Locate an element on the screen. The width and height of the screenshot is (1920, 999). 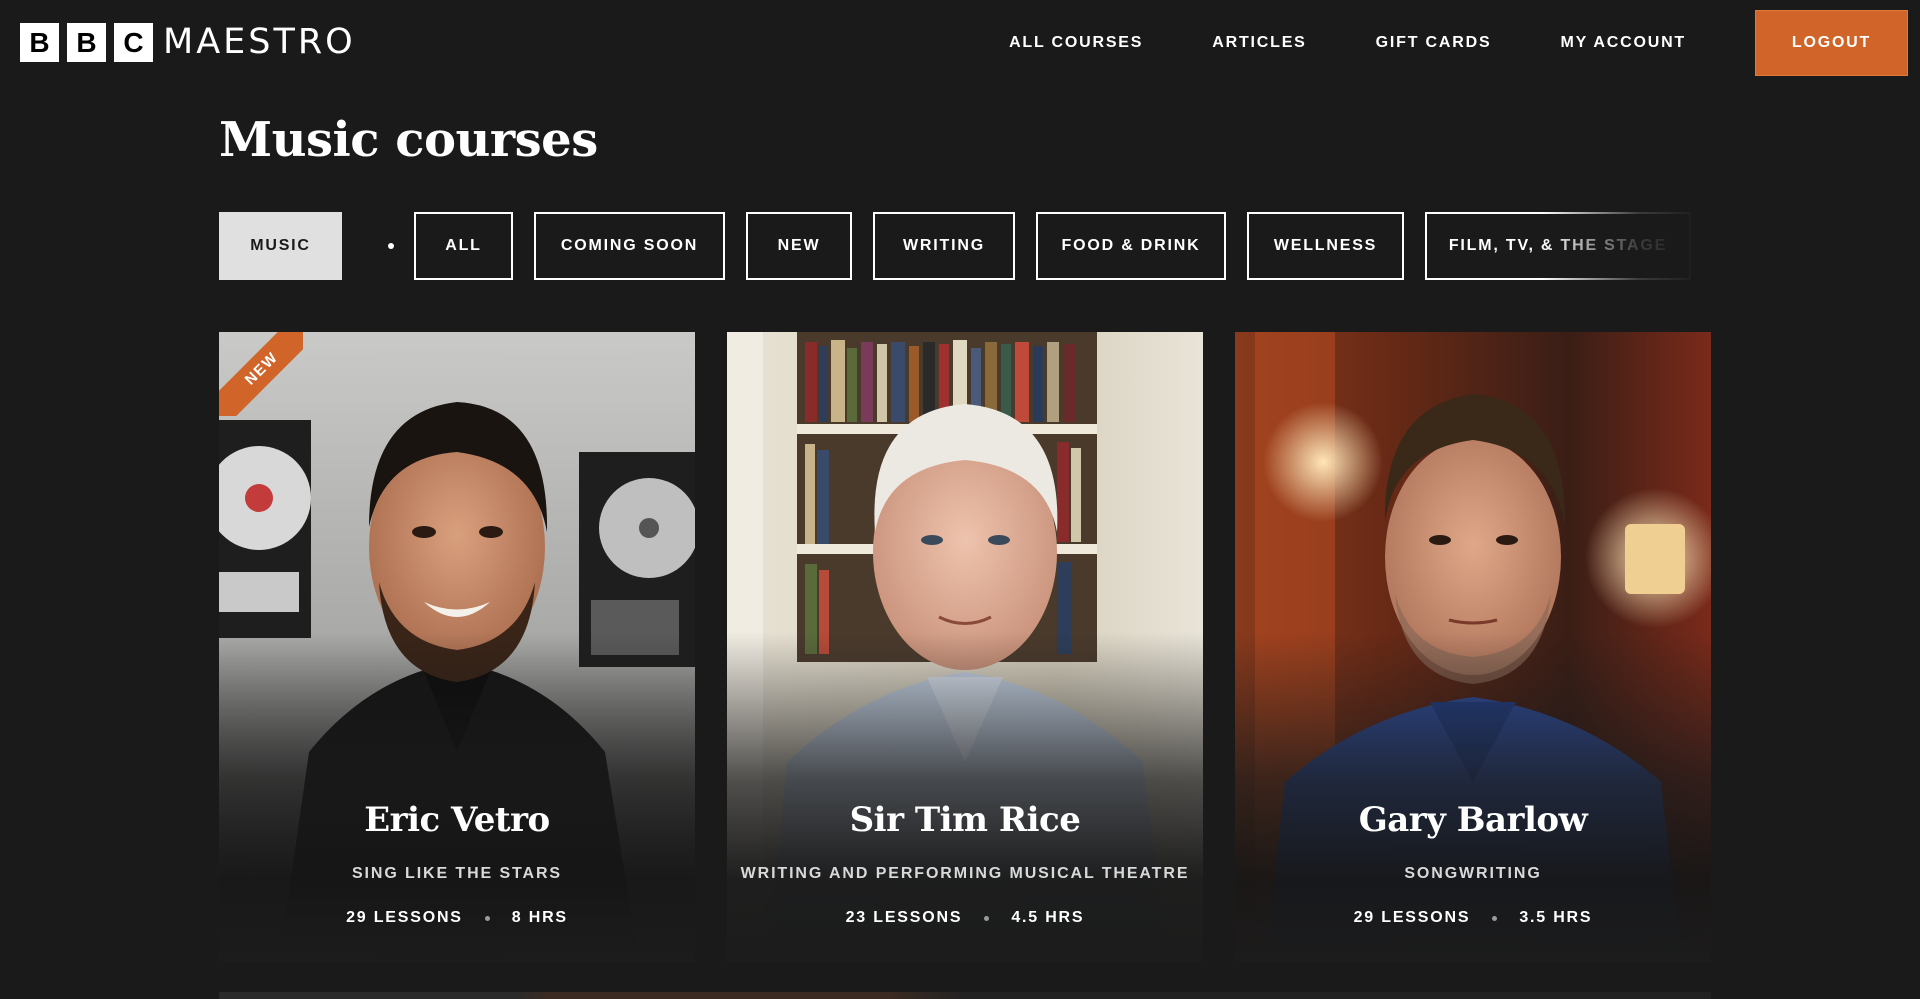
nav-my-account: MY ACCOUNT is located at coordinates (1623, 43).